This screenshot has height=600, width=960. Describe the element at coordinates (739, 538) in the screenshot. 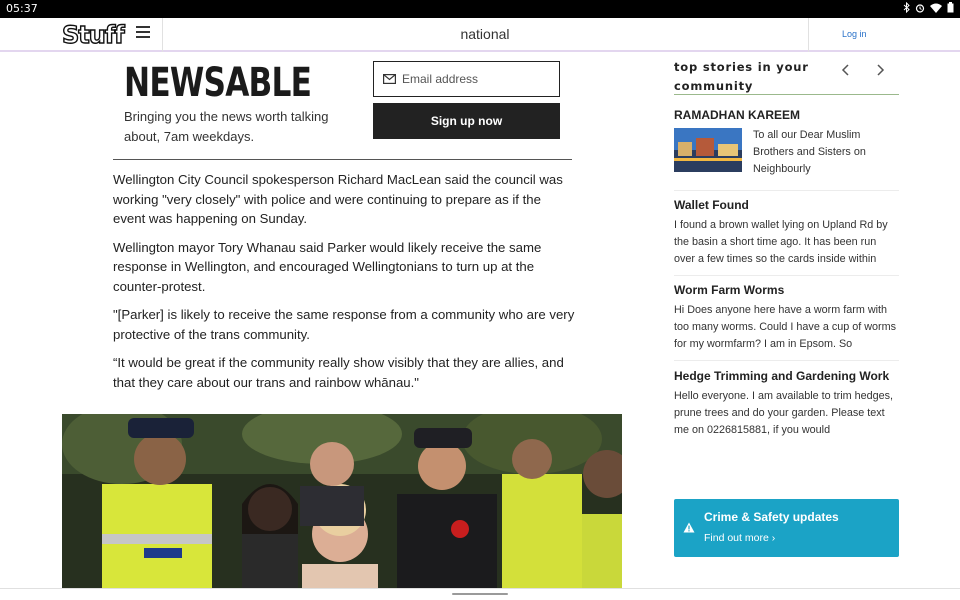

I see `find-out-more-link: Find out more ›` at that location.